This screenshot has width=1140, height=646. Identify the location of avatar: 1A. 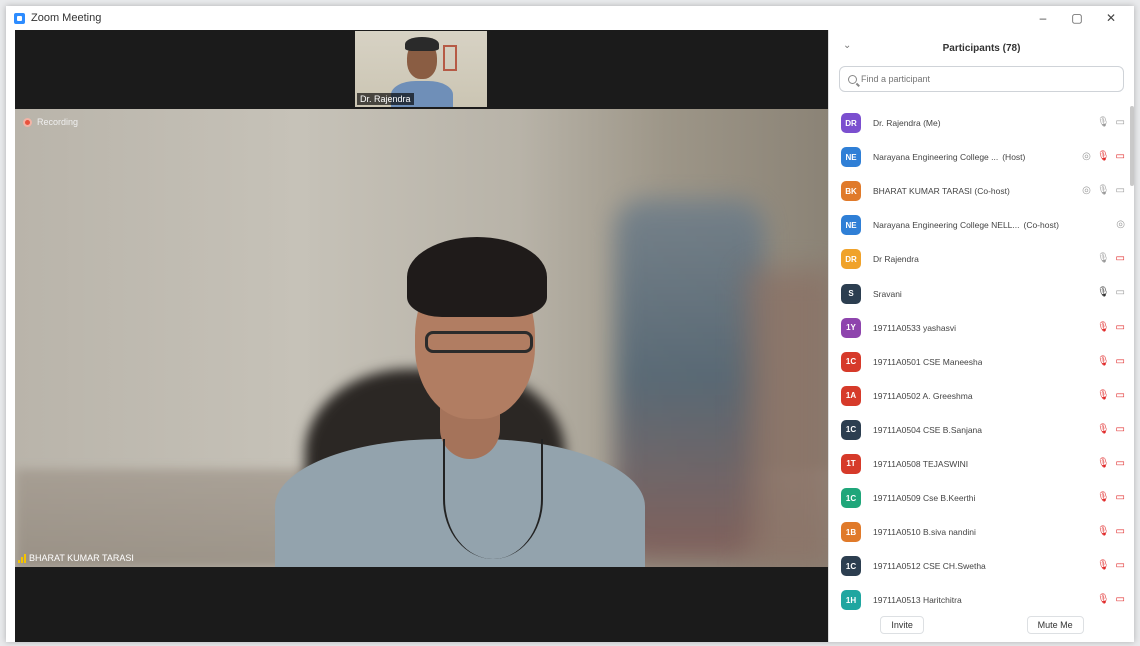
(851, 395).